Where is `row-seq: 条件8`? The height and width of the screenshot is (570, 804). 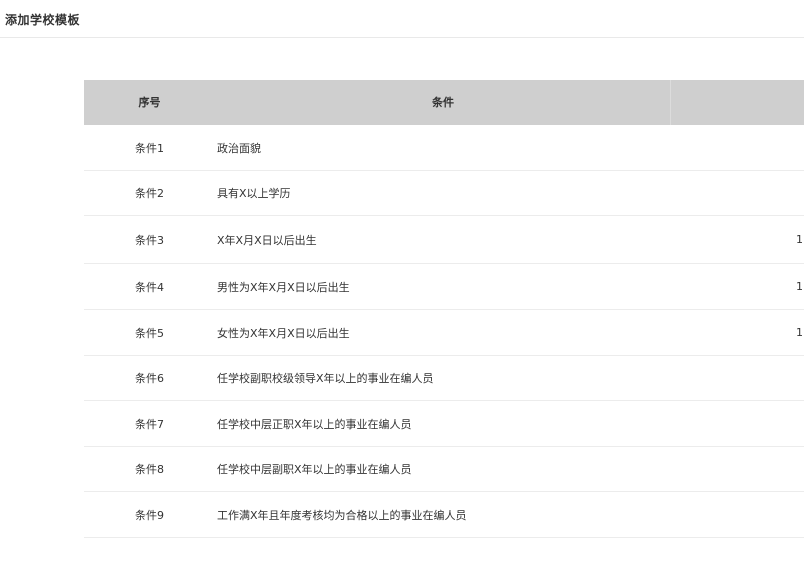
row-seq: 条件8 is located at coordinates (149, 469).